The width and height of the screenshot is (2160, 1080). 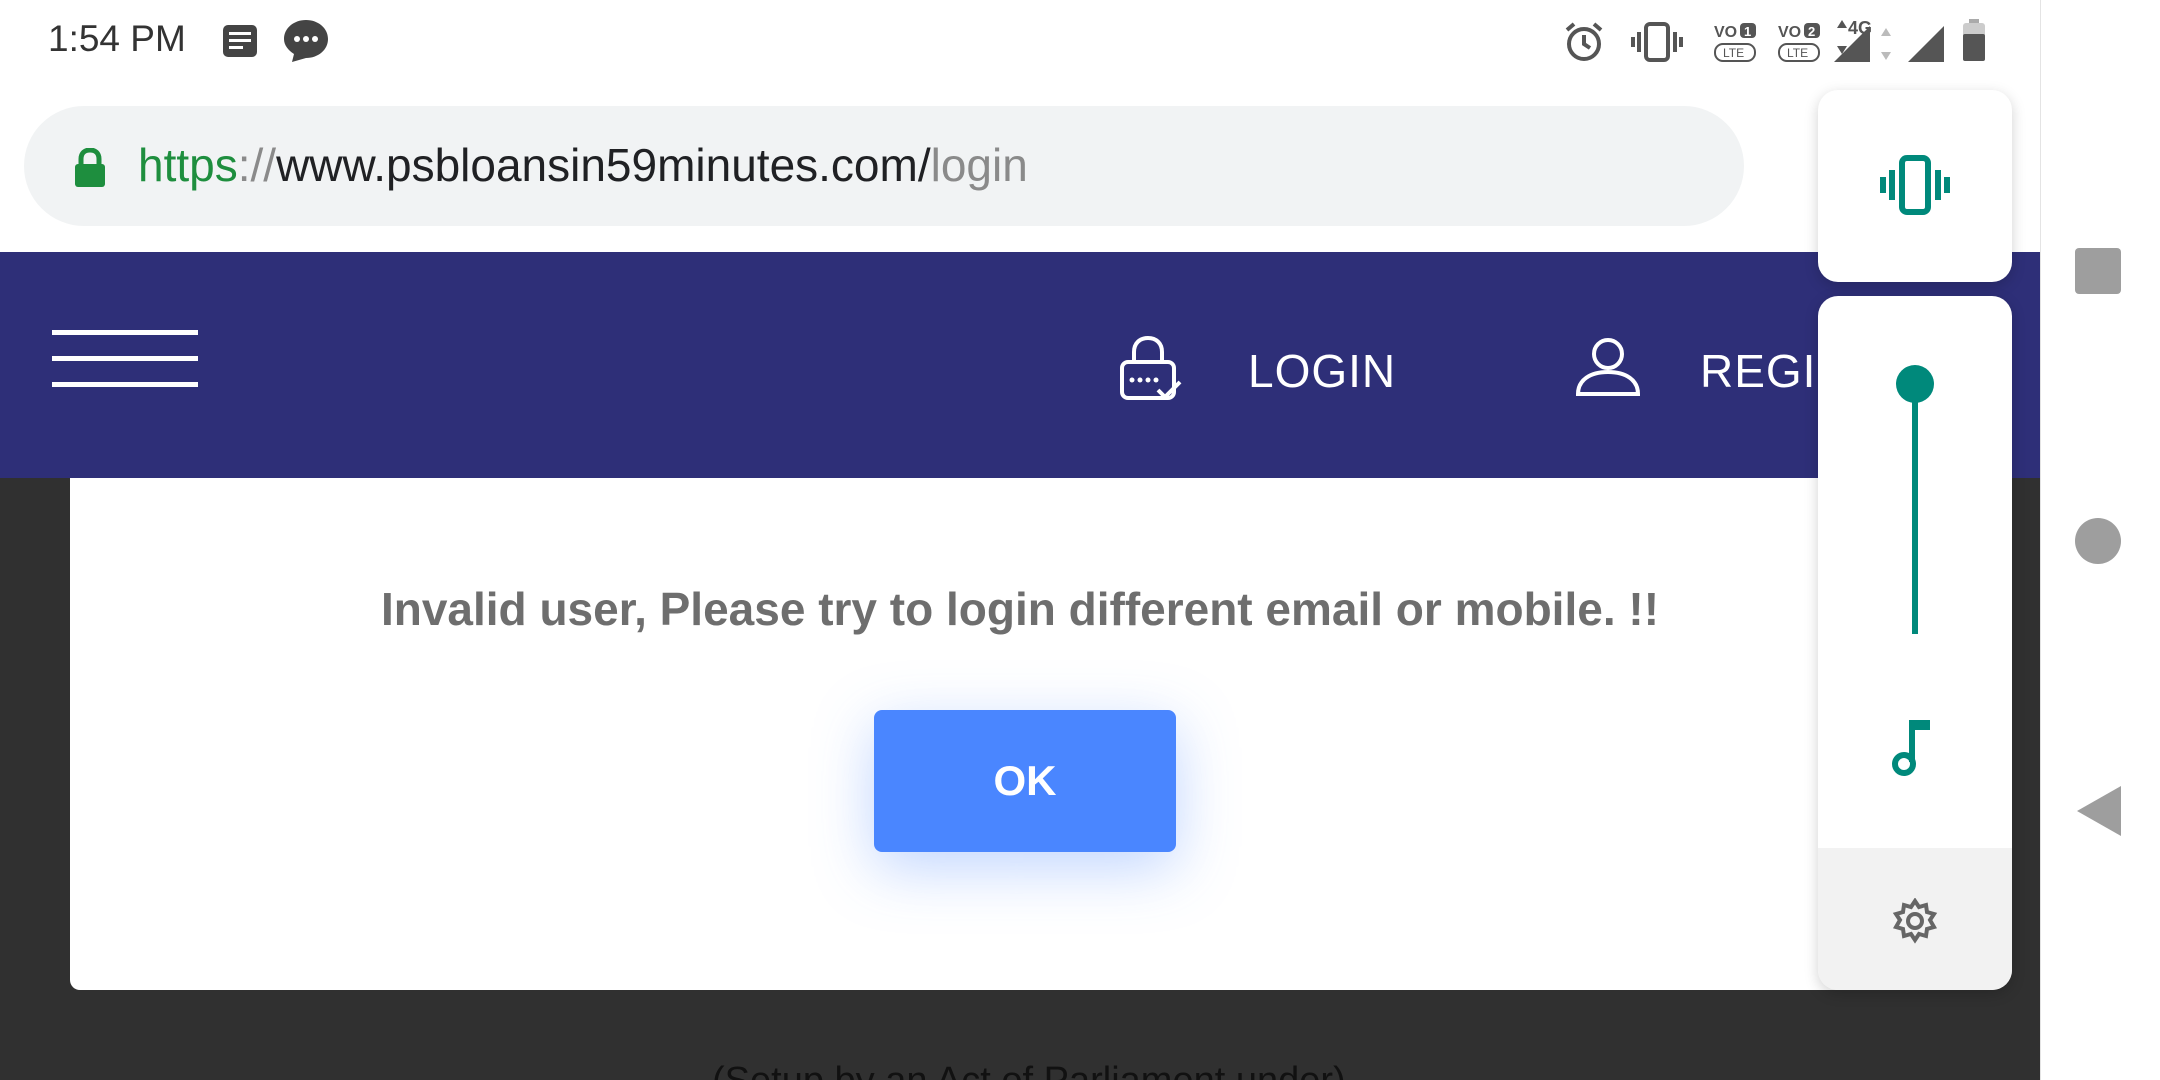 What do you see at coordinates (1800, 44) in the screenshot?
I see `volte-sim2-icon: VO 2 LTE` at bounding box center [1800, 44].